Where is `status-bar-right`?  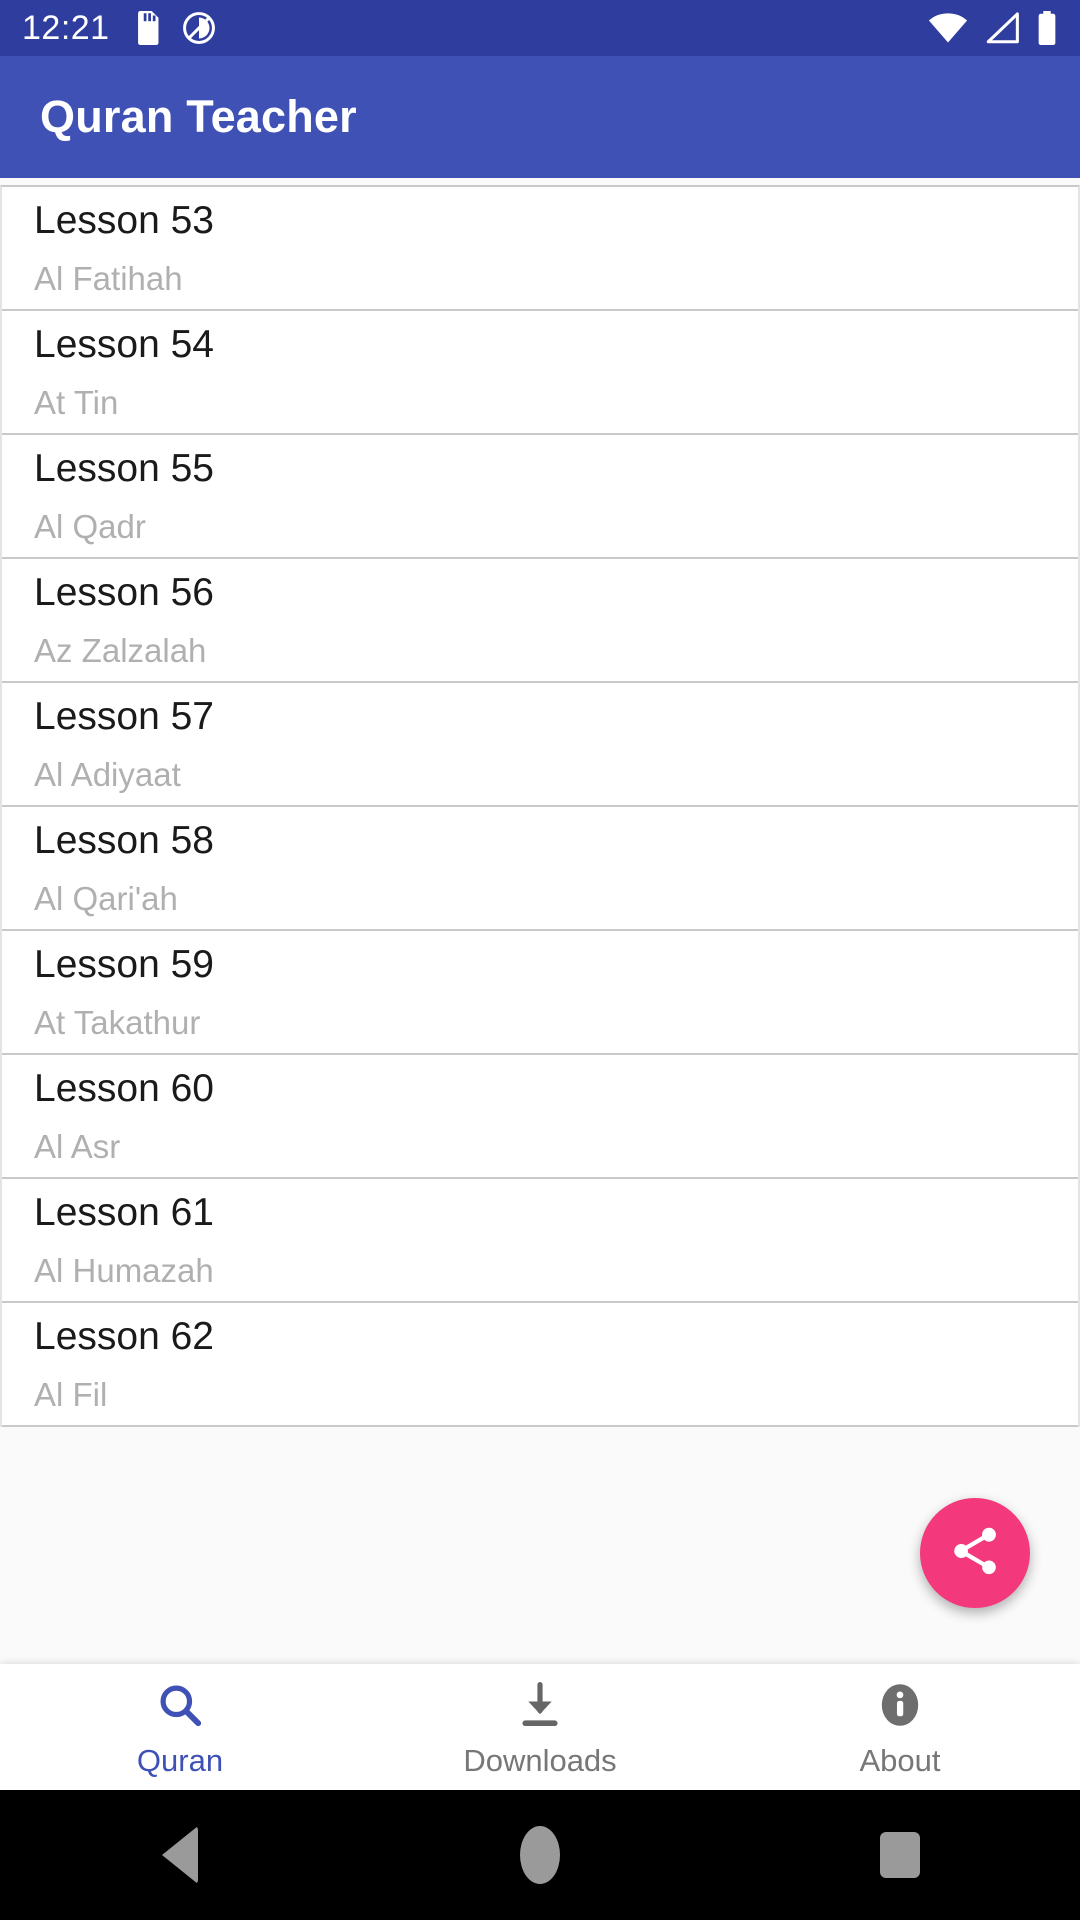
status-bar-right is located at coordinates (993, 28).